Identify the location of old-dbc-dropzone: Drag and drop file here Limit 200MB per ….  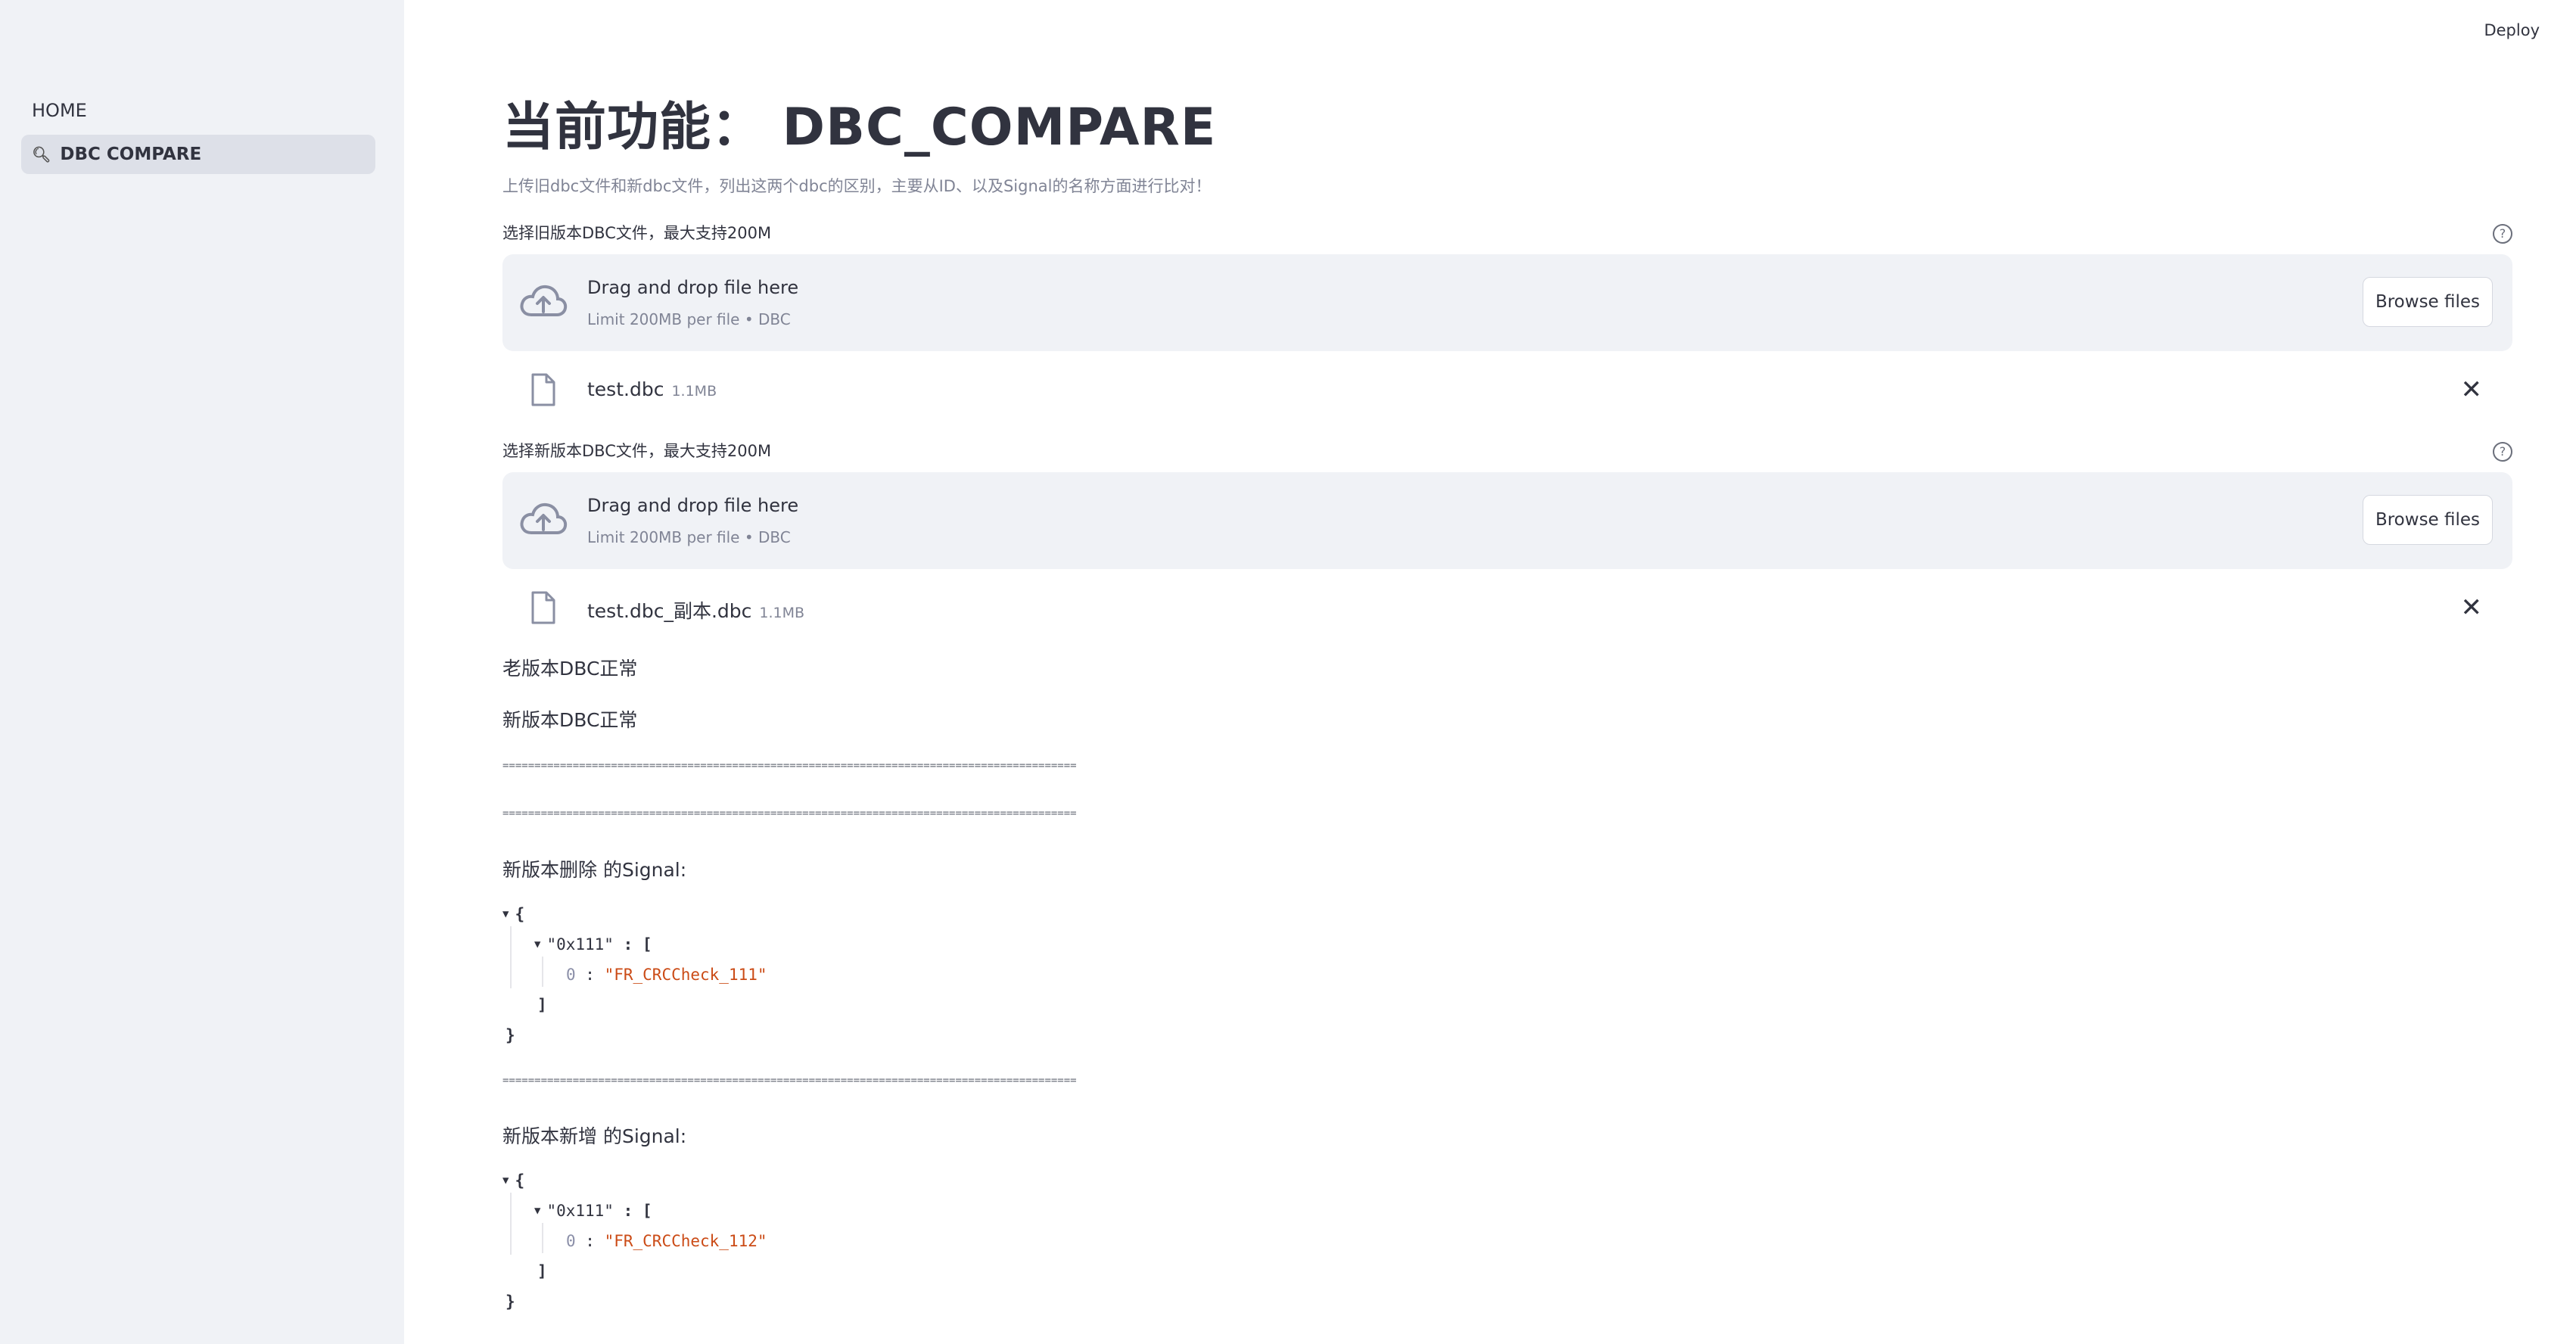
(1507, 302).